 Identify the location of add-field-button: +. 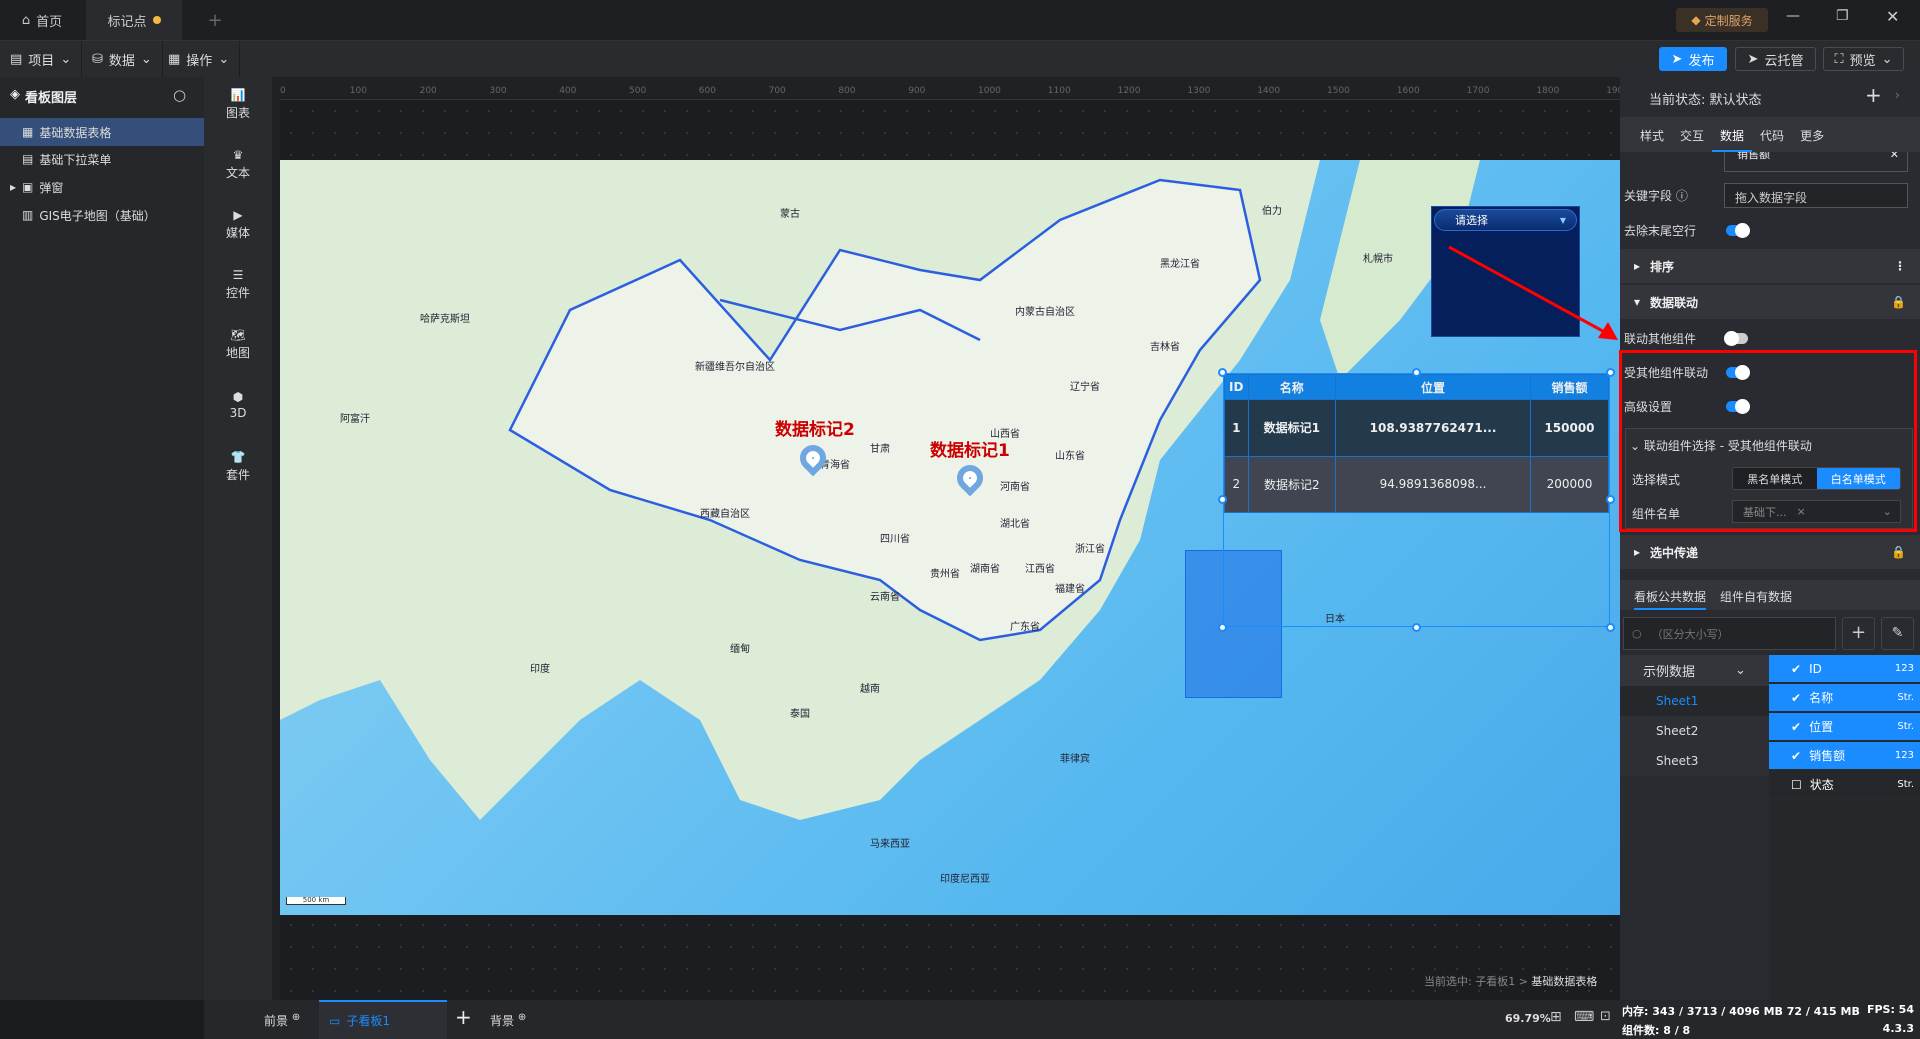
(1858, 633).